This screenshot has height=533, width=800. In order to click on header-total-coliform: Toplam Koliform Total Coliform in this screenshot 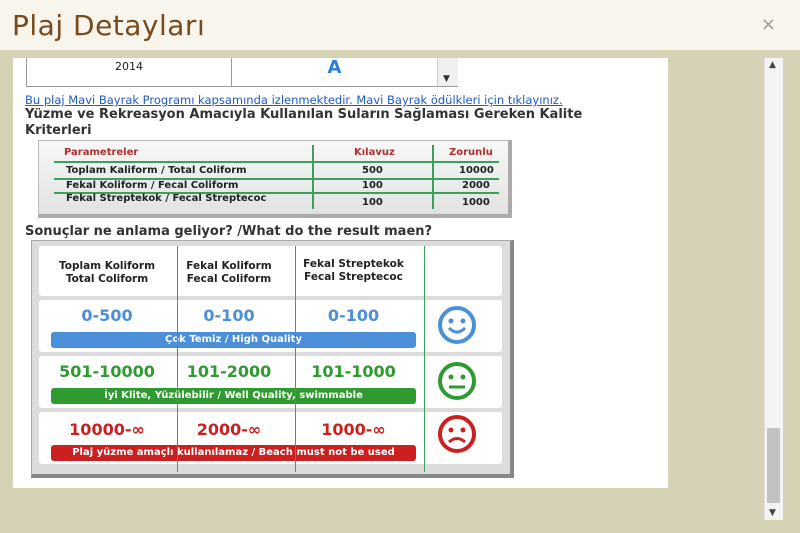, I will do `click(107, 272)`.